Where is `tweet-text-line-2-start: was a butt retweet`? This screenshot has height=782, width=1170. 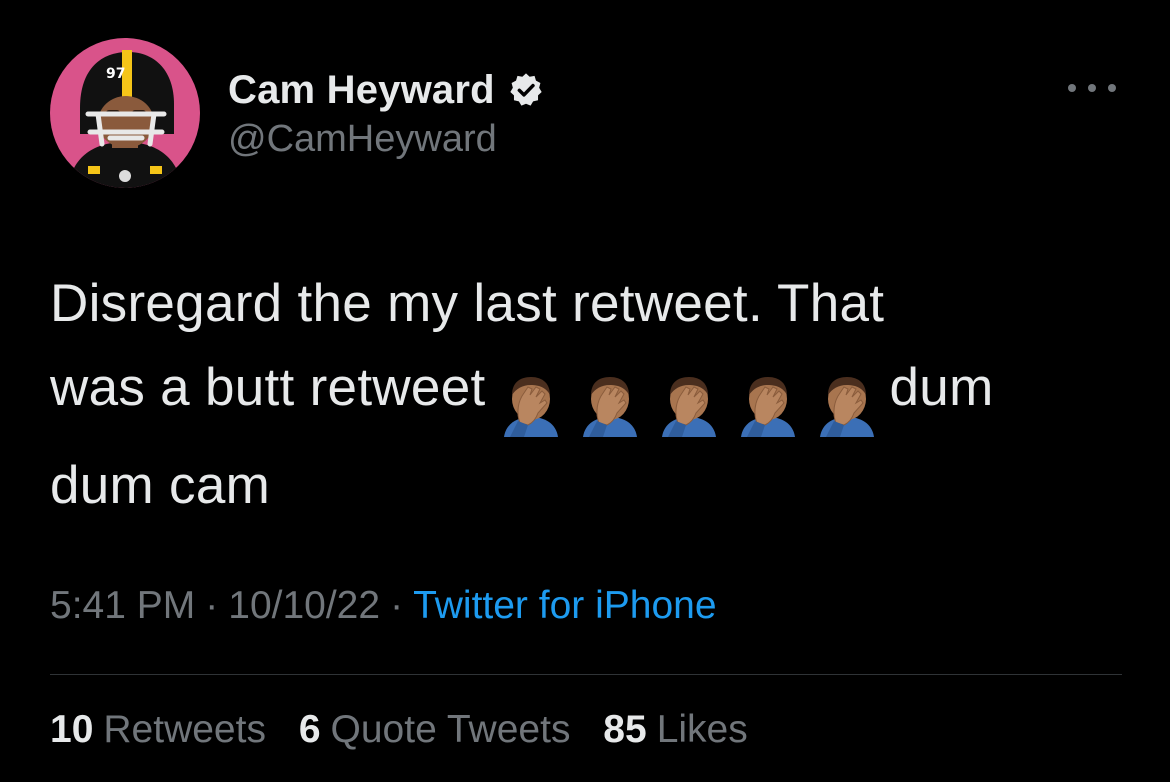 tweet-text-line-2-start: was a butt retweet is located at coordinates (268, 387).